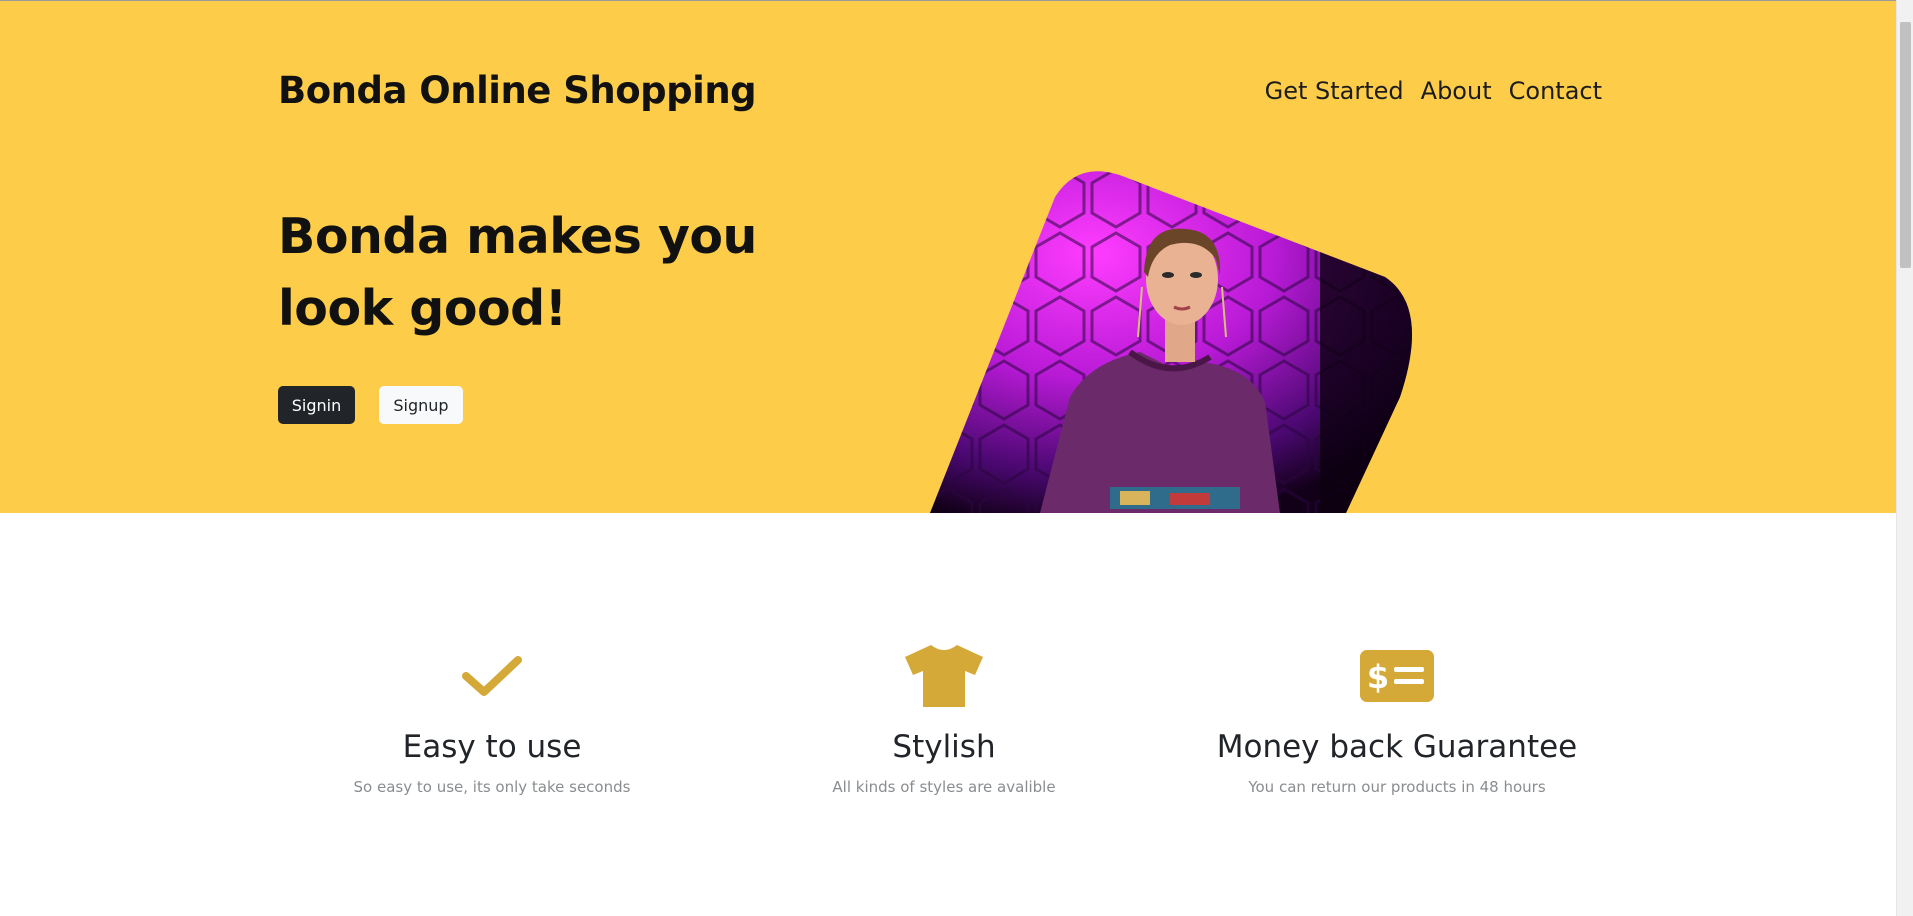 The width and height of the screenshot is (1913, 916). What do you see at coordinates (1171, 342) in the screenshot?
I see `hero-model-image` at bounding box center [1171, 342].